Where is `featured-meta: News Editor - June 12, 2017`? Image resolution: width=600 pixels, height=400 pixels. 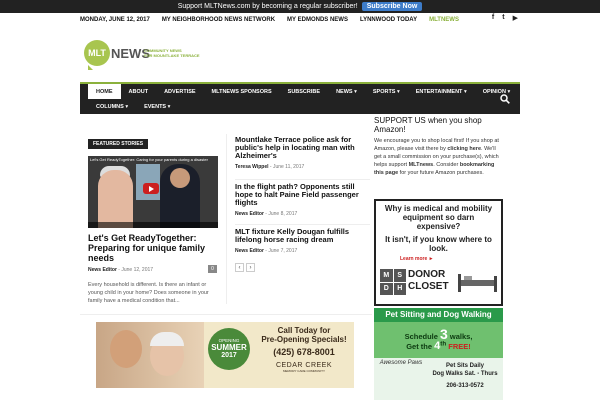 featured-meta: News Editor - June 12, 2017 is located at coordinates (121, 270).